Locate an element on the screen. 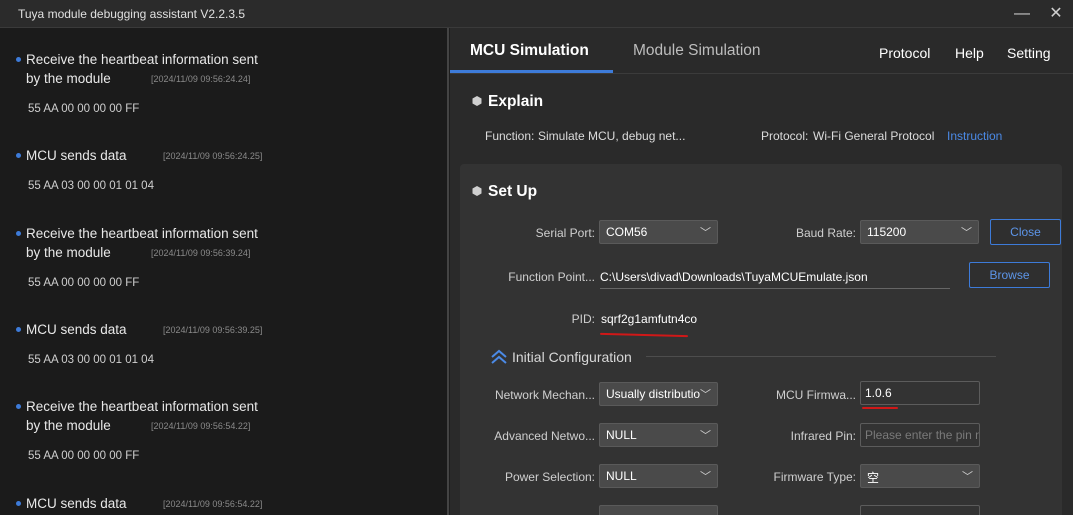 Image resolution: width=1073 pixels, height=515 pixels. serial-port-select: COM56 ﹀ is located at coordinates (658, 232).